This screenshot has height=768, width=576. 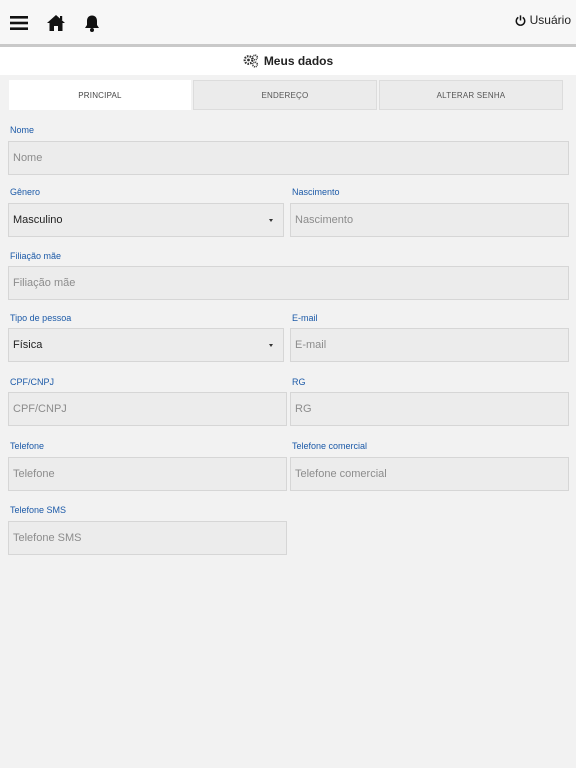 I want to click on telefone-sms-label: Telefone SMS, so click(x=38, y=510).